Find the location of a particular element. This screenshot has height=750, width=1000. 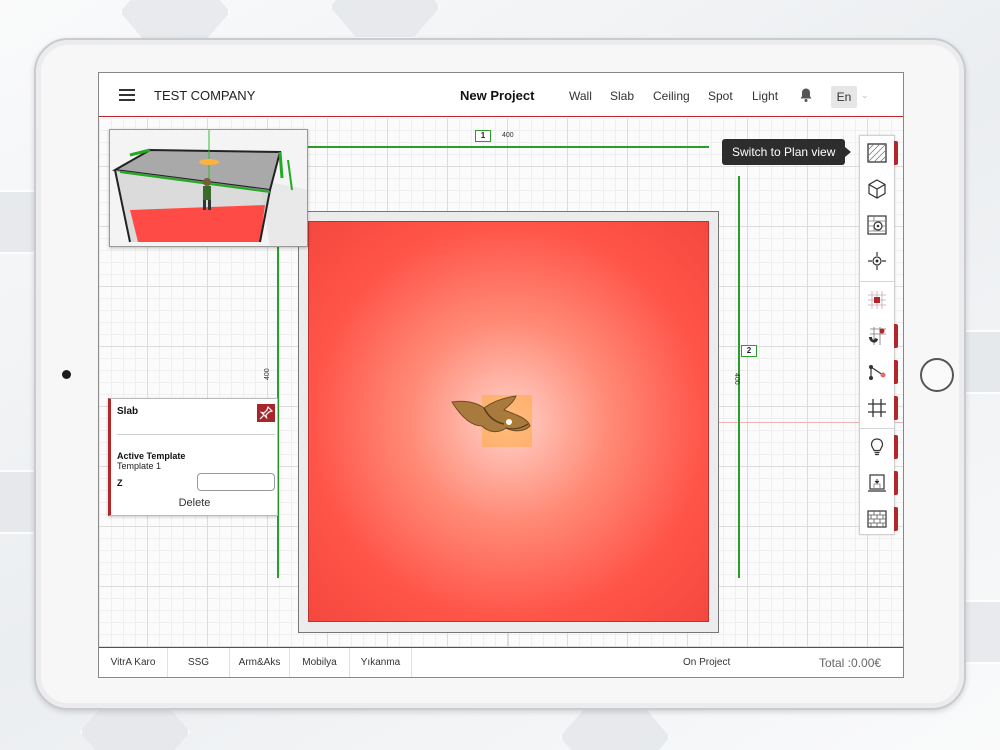

nav-wall: Wall is located at coordinates (580, 96).